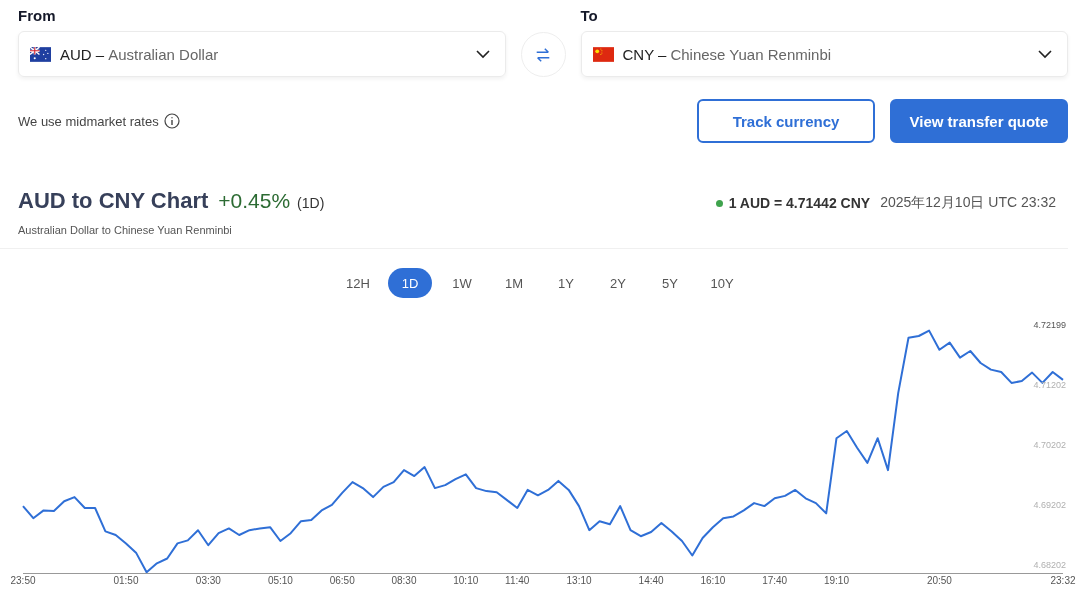 The image size is (1080, 597). Describe the element at coordinates (579, 580) in the screenshot. I see `x-tick-label: 13:10` at that location.